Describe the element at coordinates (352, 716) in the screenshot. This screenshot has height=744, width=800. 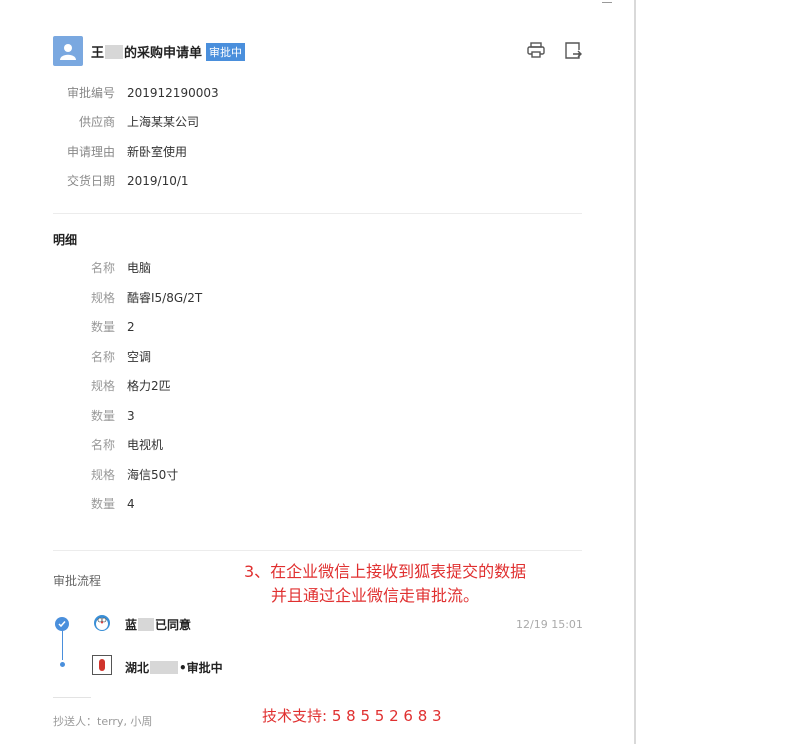
I see `support-contact: 技术支持: 5 8 5 5 2 6 8 3` at that location.